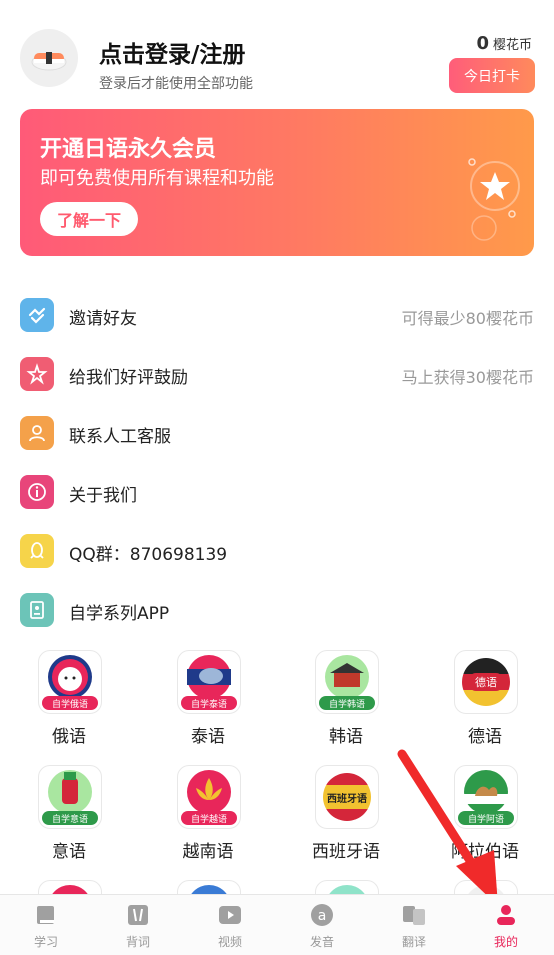  Describe the element at coordinates (467, 318) in the screenshot. I see `menu-hint: 可得最少80樱花币` at that location.